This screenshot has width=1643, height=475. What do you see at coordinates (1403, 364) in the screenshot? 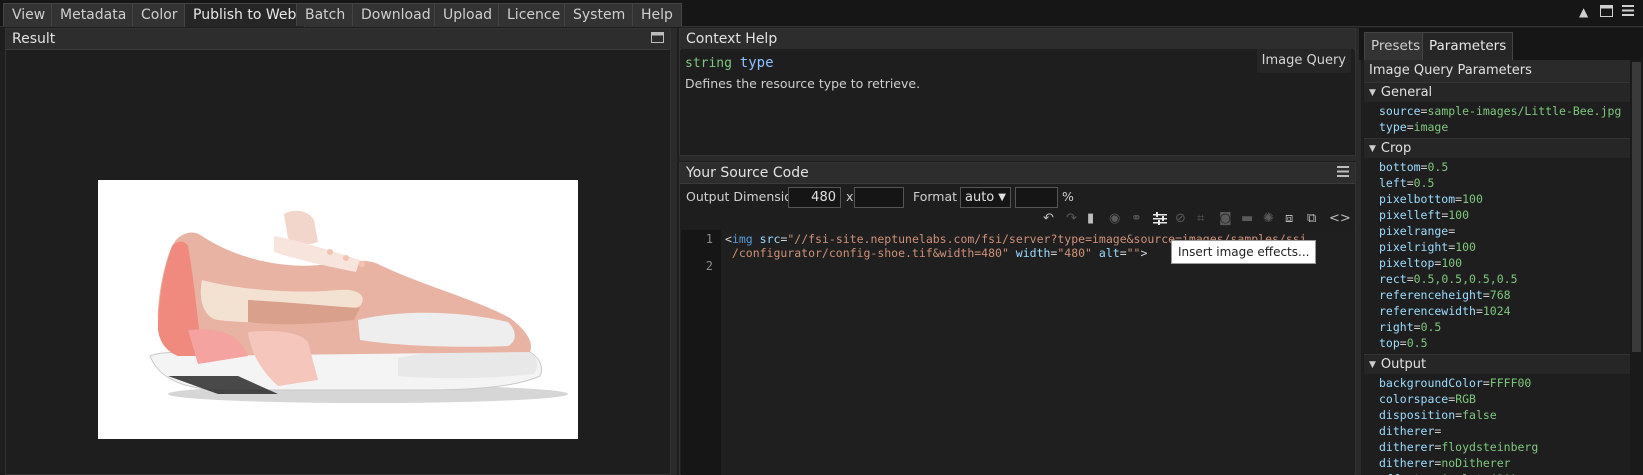
I see `param-group-label: Output` at bounding box center [1403, 364].